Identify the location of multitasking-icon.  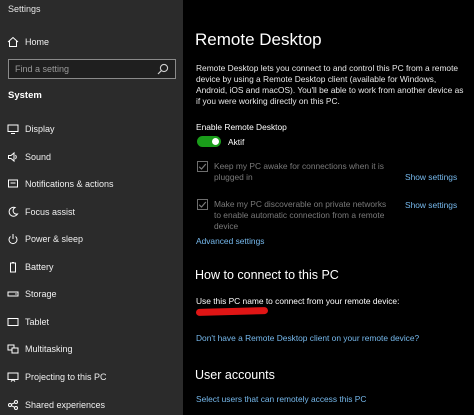
(13, 349).